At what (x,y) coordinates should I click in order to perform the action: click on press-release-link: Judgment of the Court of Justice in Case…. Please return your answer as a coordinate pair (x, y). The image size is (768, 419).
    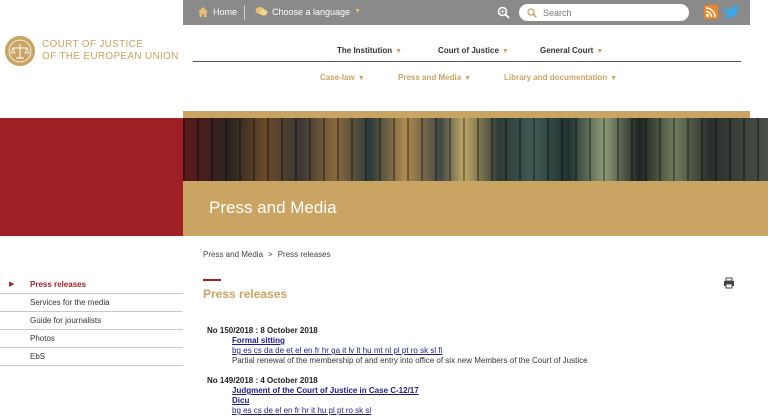
    Looking at the image, I should click on (325, 390).